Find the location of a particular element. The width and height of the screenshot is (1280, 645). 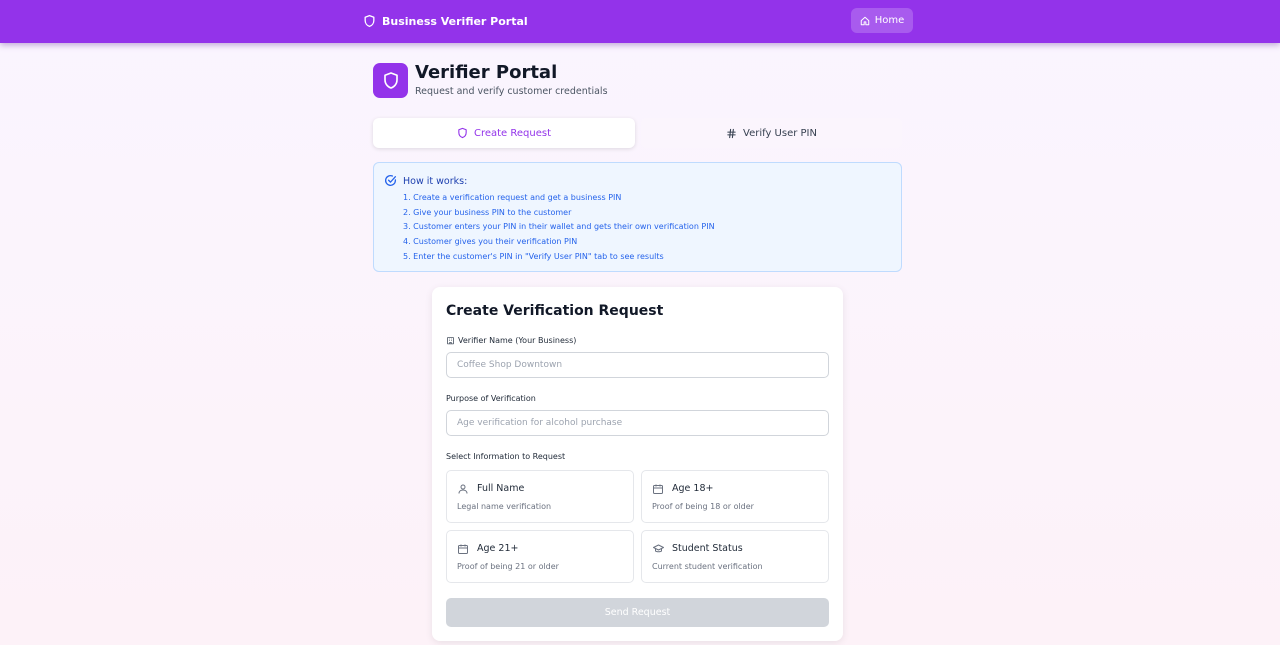

label-text: Purpose of Verification is located at coordinates (491, 398).